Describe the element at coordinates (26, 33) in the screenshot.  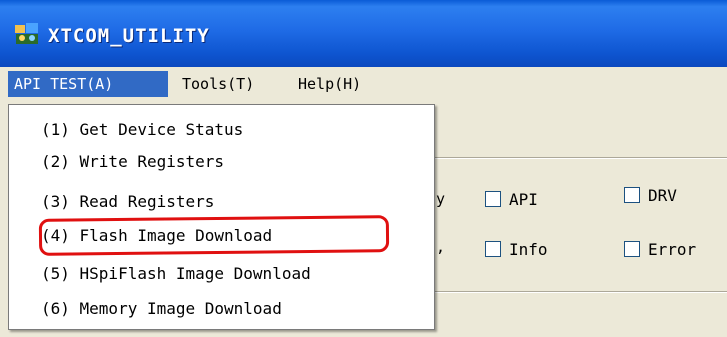
I see `app-icon` at that location.